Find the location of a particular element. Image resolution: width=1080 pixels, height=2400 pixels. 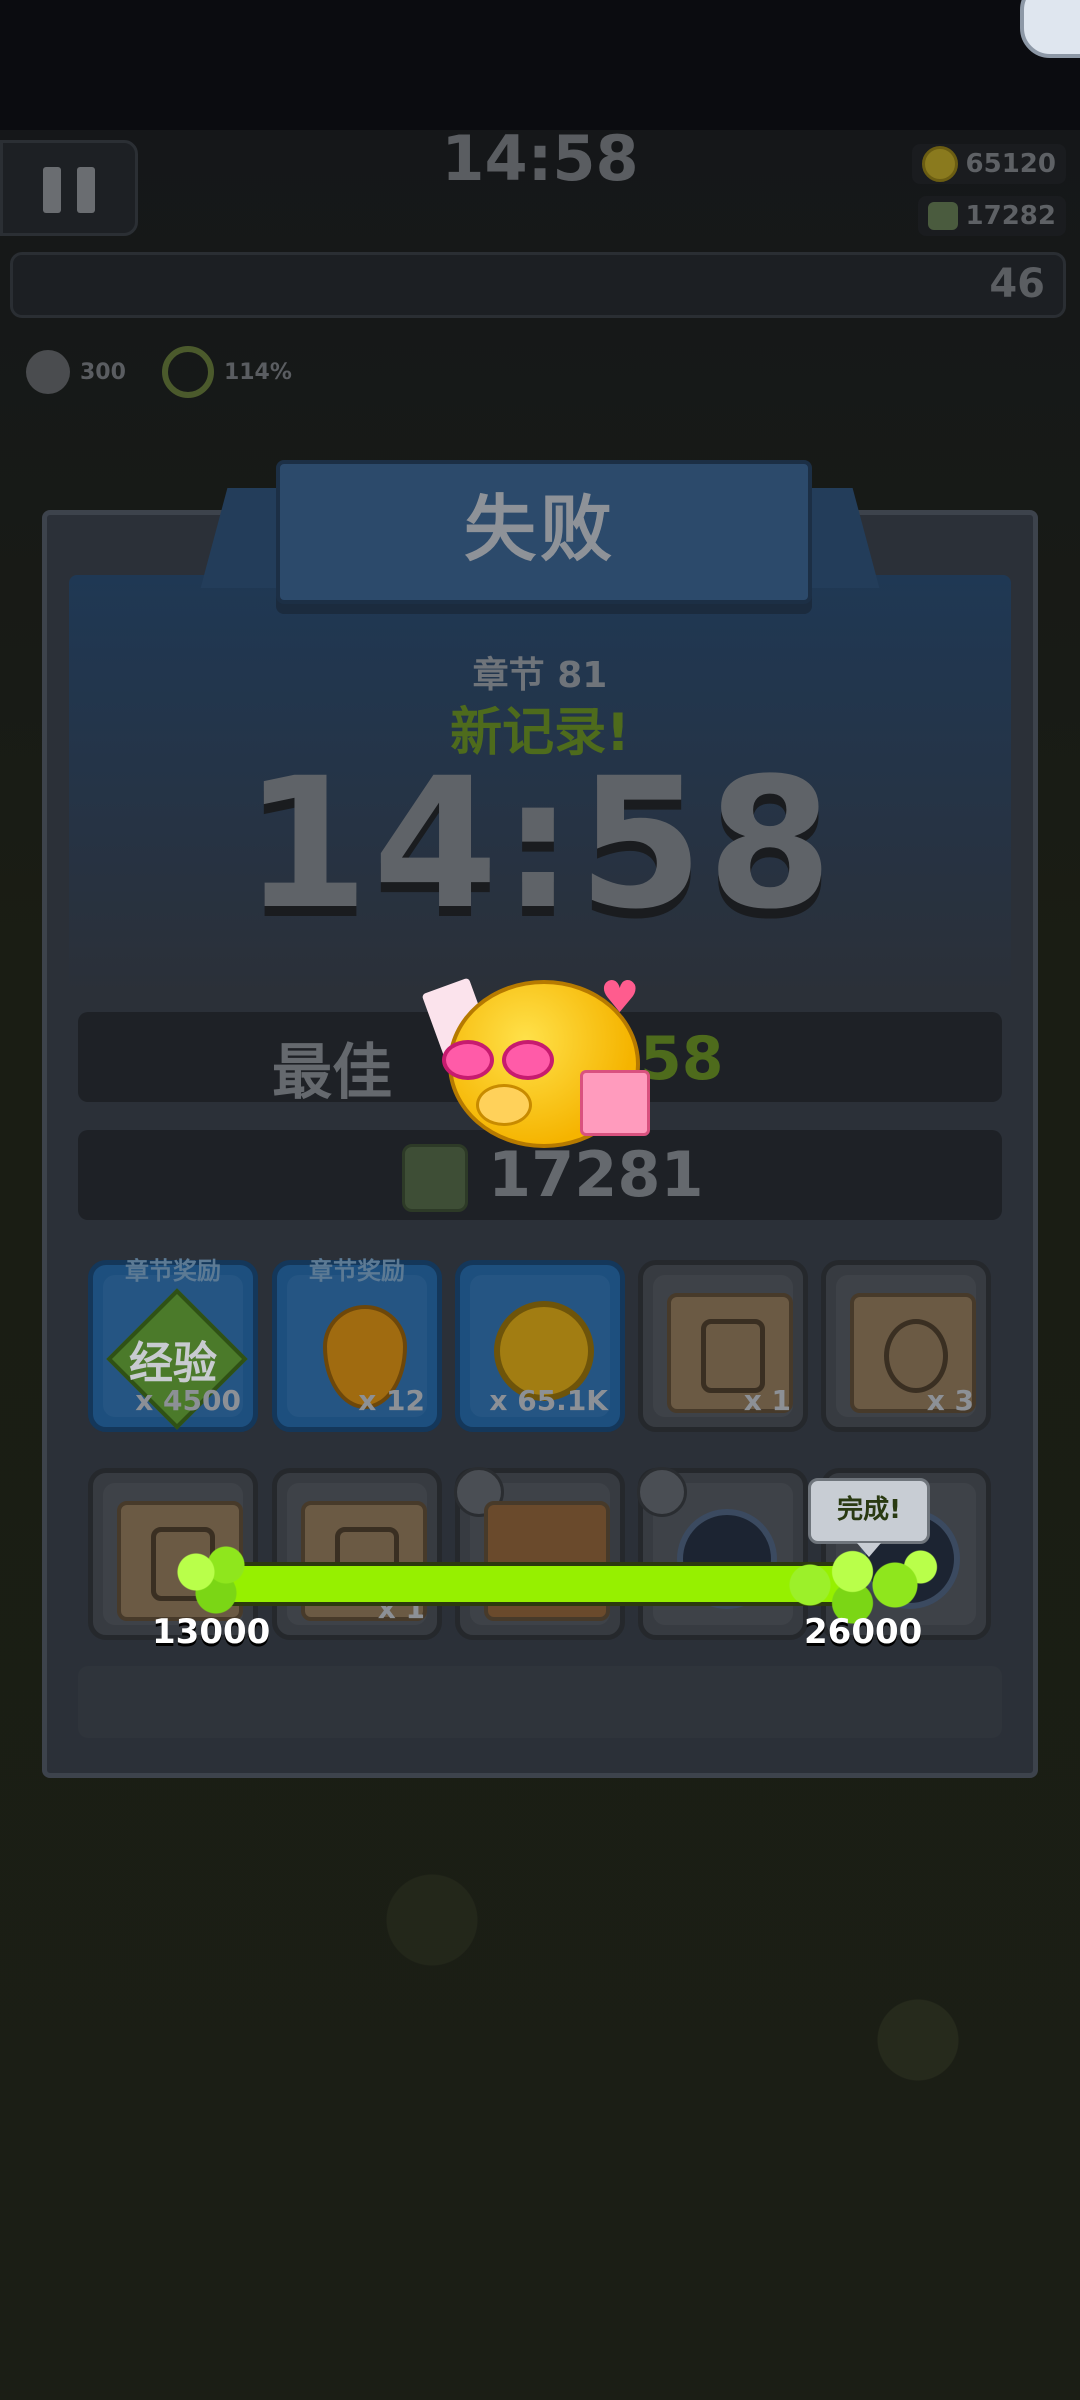

heart-glasses-icon is located at coordinates (502, 1062).